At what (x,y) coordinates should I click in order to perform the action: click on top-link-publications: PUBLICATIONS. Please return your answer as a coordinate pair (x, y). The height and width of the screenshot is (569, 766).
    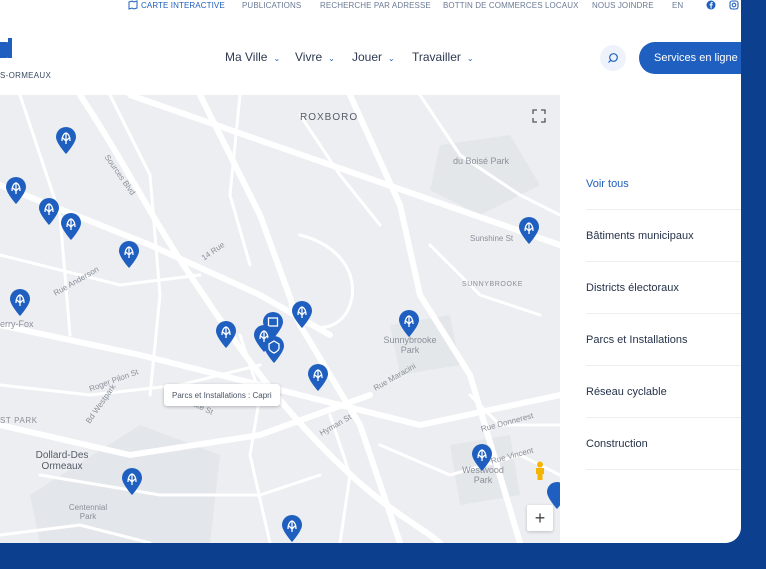
    Looking at the image, I should click on (271, 5).